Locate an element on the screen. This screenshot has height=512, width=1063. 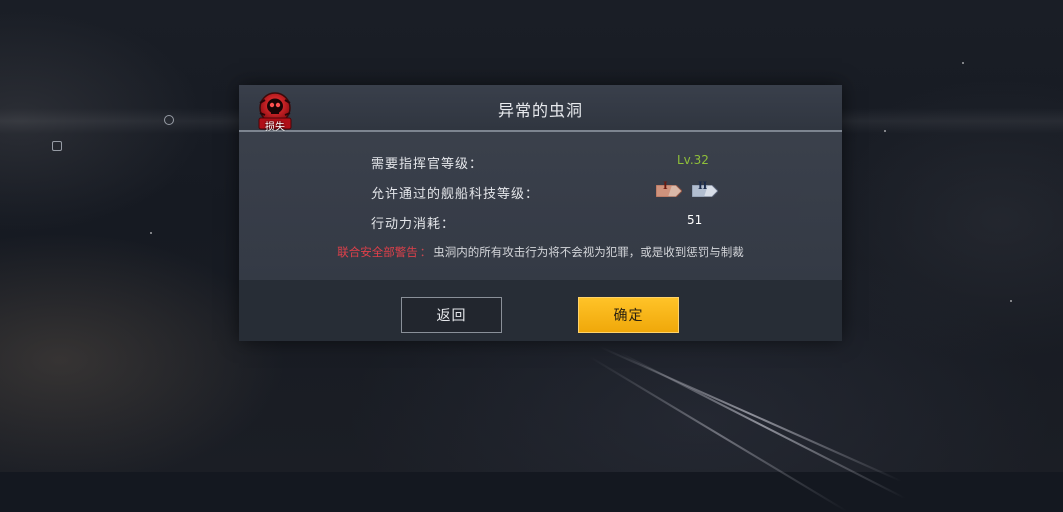
ship-tech-level-label: 允许通过的舰船科技等级： is located at coordinates (455, 194).